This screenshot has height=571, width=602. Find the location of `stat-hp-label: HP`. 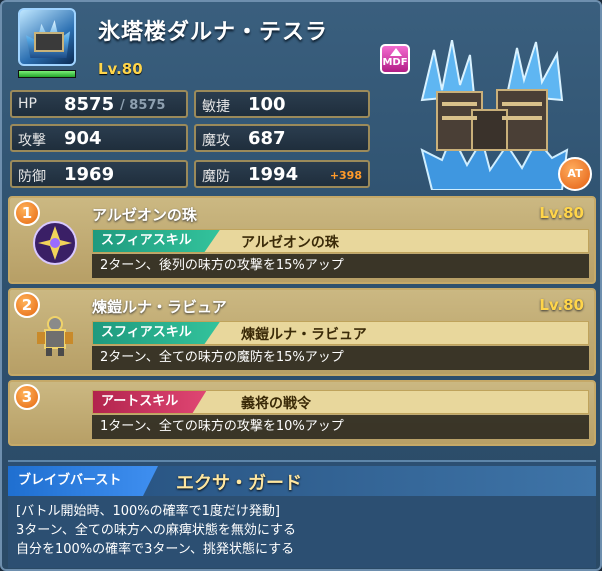

stat-hp-label: HP is located at coordinates (27, 104).